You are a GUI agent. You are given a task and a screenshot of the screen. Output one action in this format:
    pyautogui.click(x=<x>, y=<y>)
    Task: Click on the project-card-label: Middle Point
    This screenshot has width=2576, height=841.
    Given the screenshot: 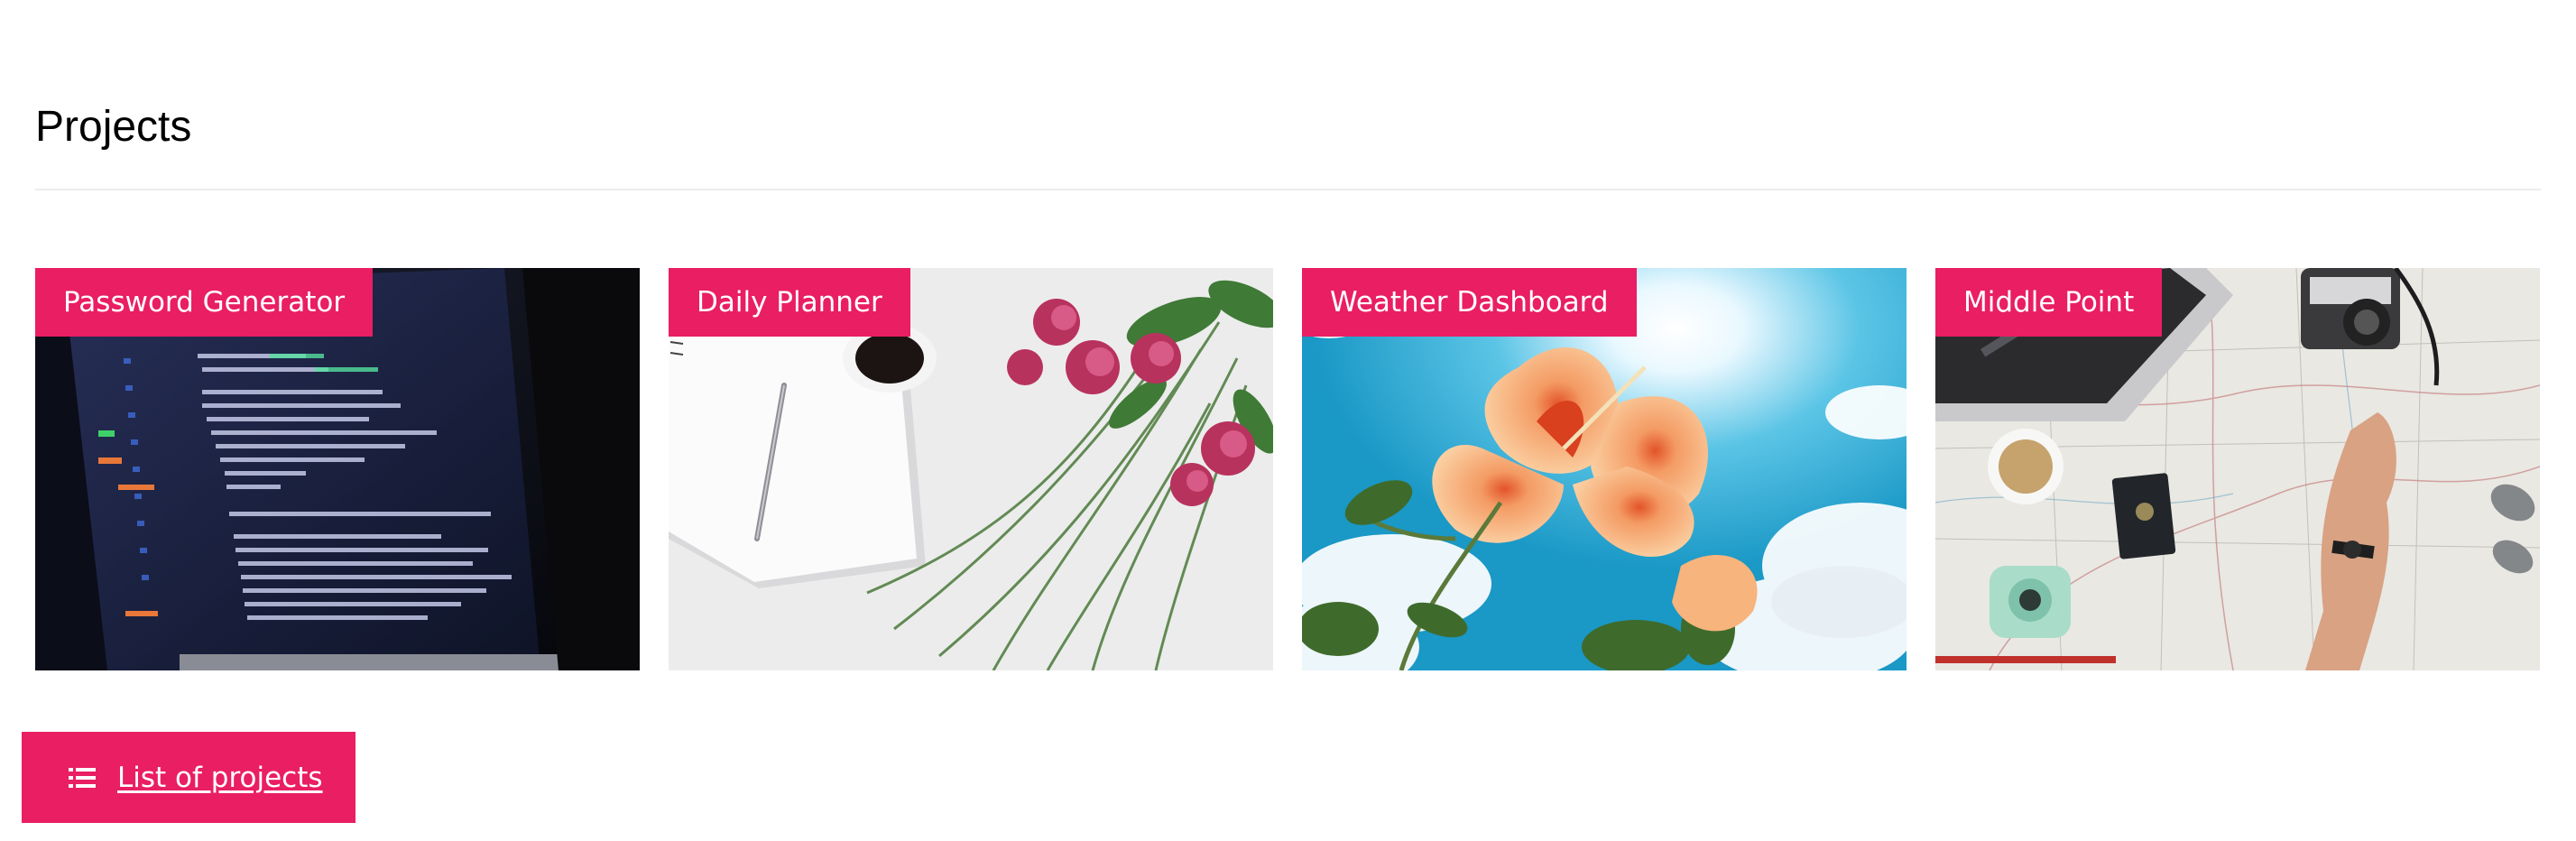 What is the action you would take?
    pyautogui.click(x=2049, y=302)
    